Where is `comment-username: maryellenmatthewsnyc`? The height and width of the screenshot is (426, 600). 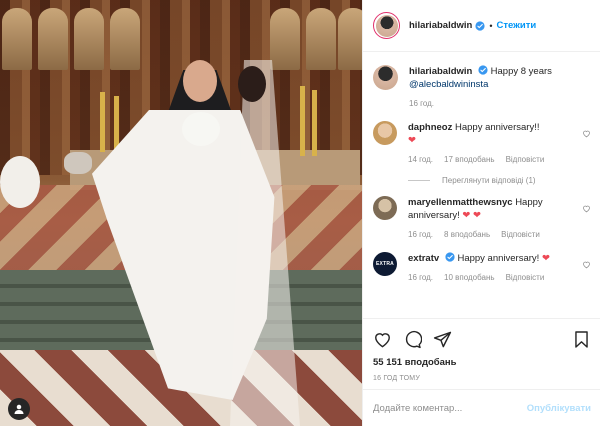 comment-username: maryellenmatthewsnyc is located at coordinates (460, 202).